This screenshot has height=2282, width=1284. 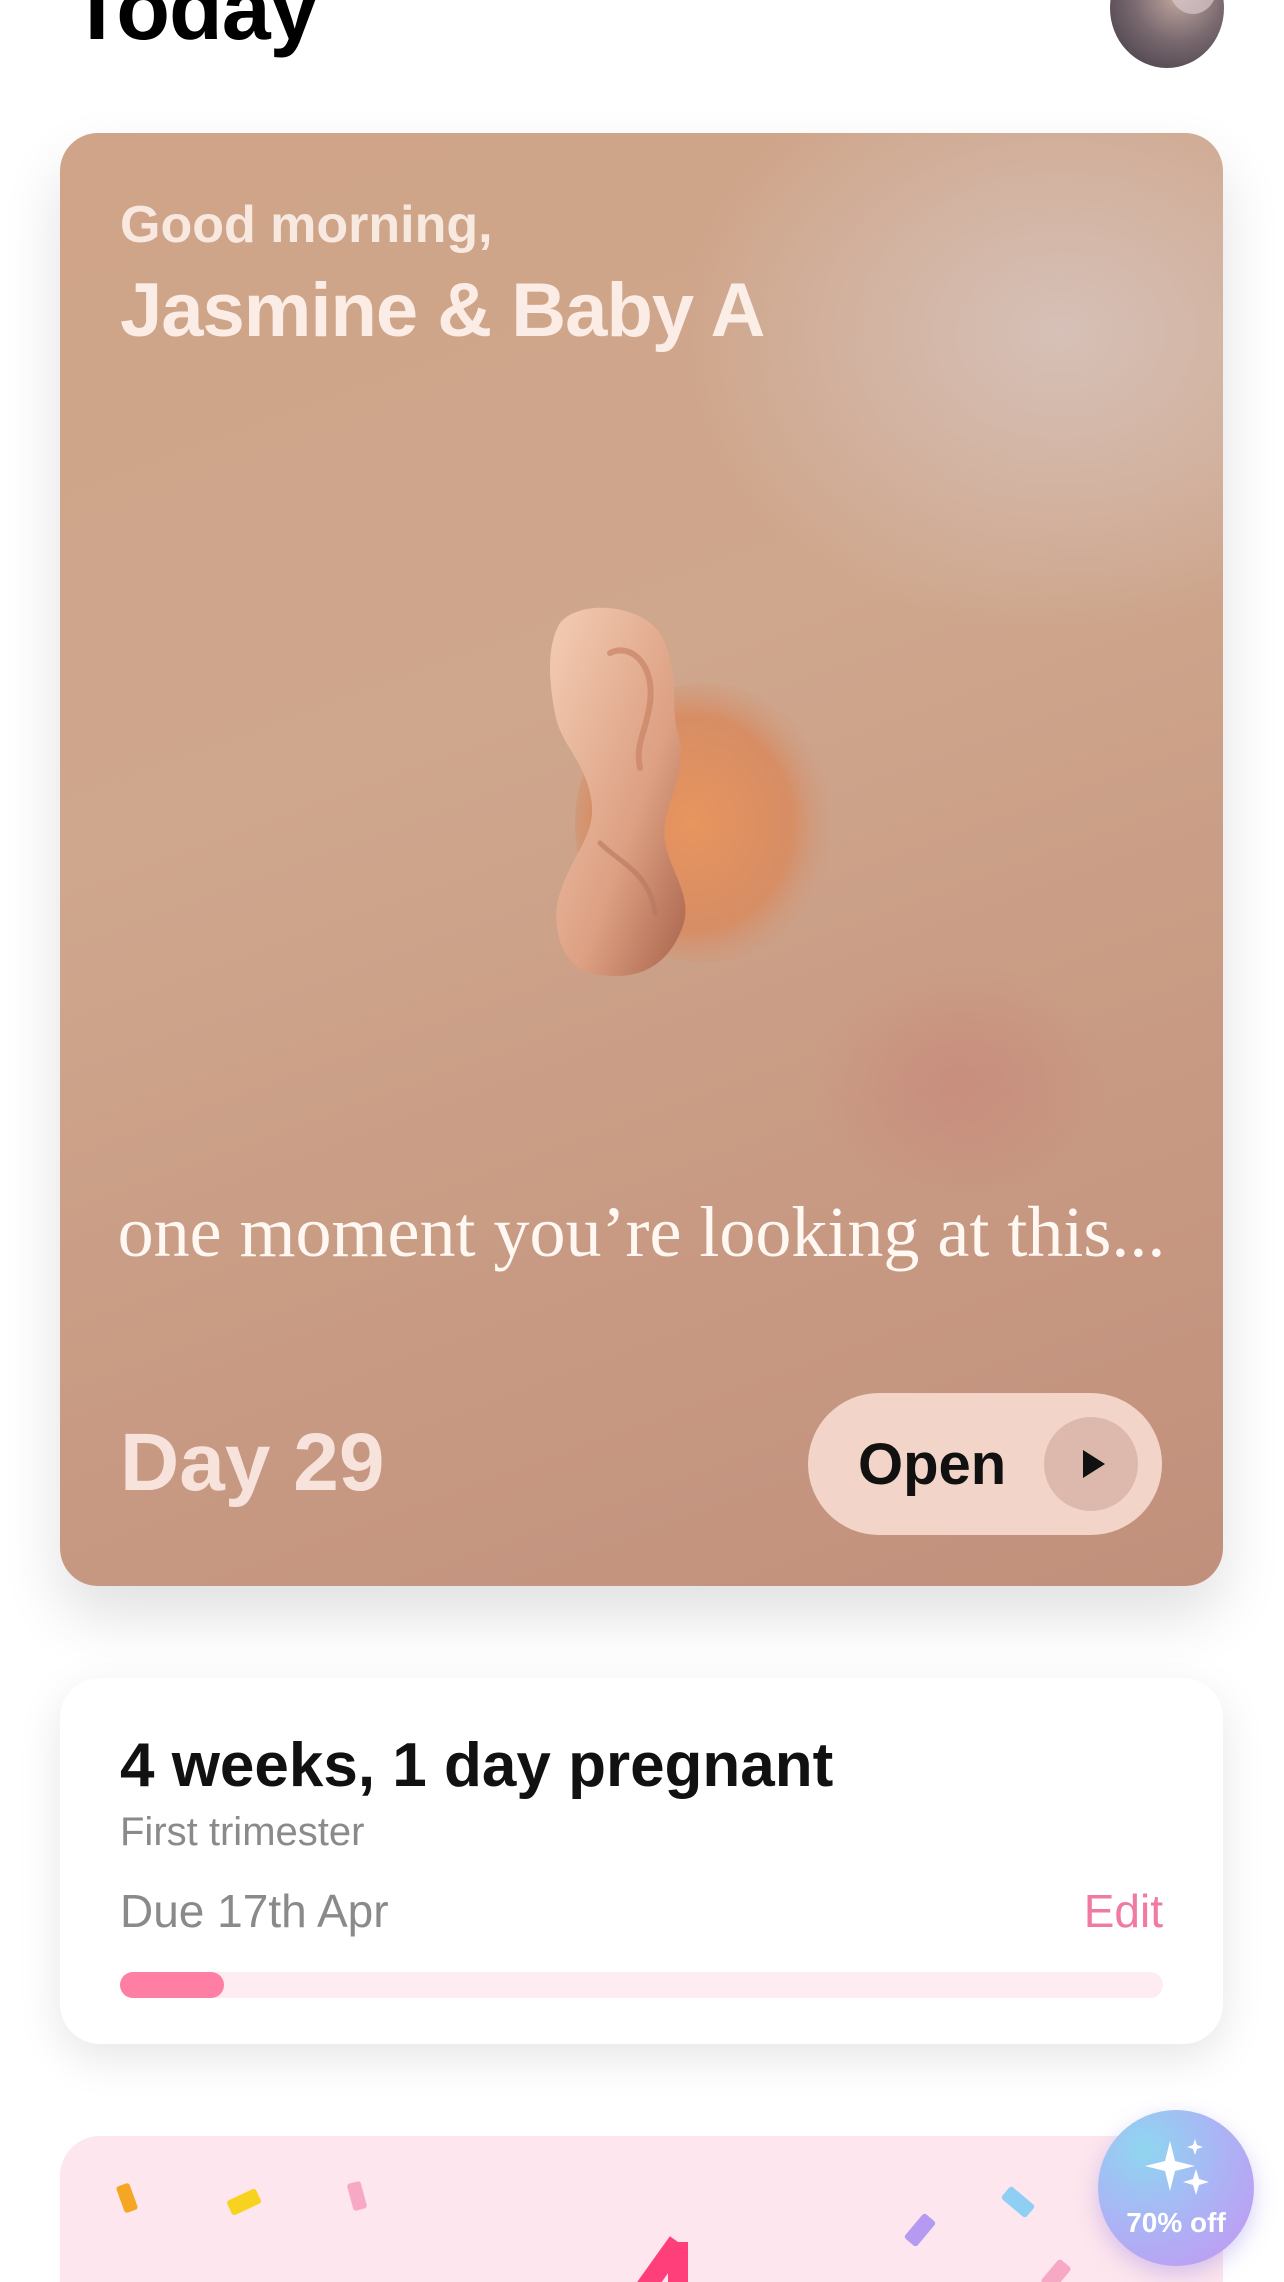 I want to click on sparkles-icon, so click(x=1177, y=2167).